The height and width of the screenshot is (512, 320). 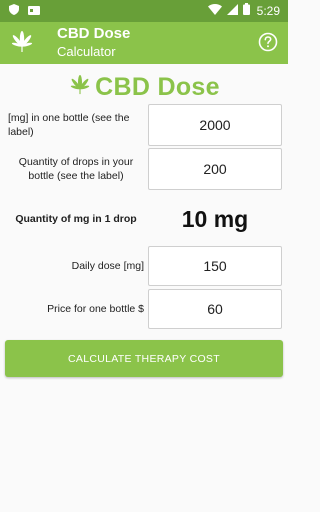 I want to click on calculate-therapy-cost-button: CALCULATE THERAPY COST, so click(x=144, y=358).